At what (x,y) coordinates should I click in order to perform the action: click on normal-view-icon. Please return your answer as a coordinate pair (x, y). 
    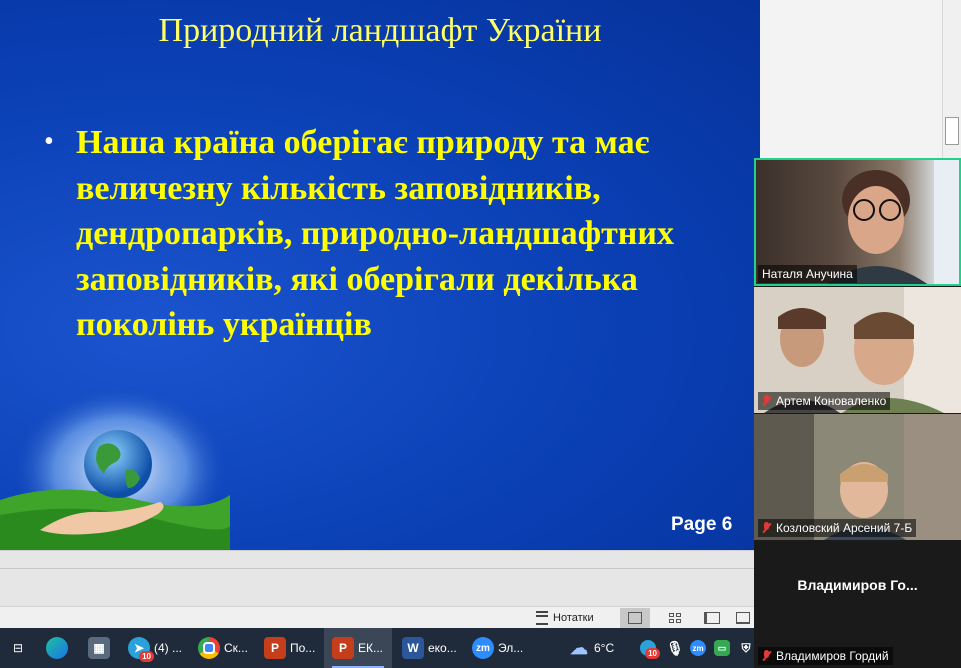
    Looking at the image, I should click on (635, 618).